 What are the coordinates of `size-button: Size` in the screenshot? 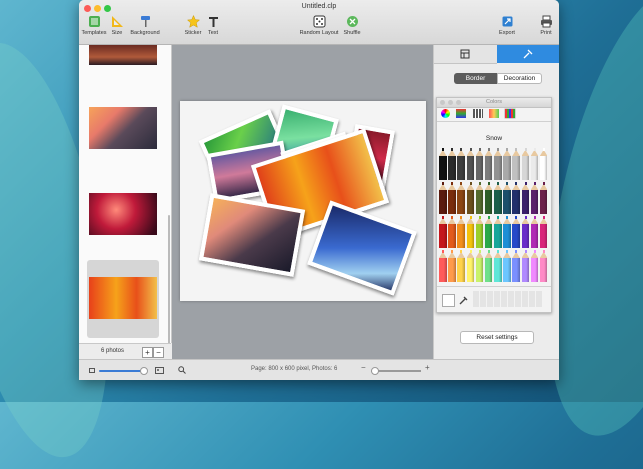 It's located at (117, 25).